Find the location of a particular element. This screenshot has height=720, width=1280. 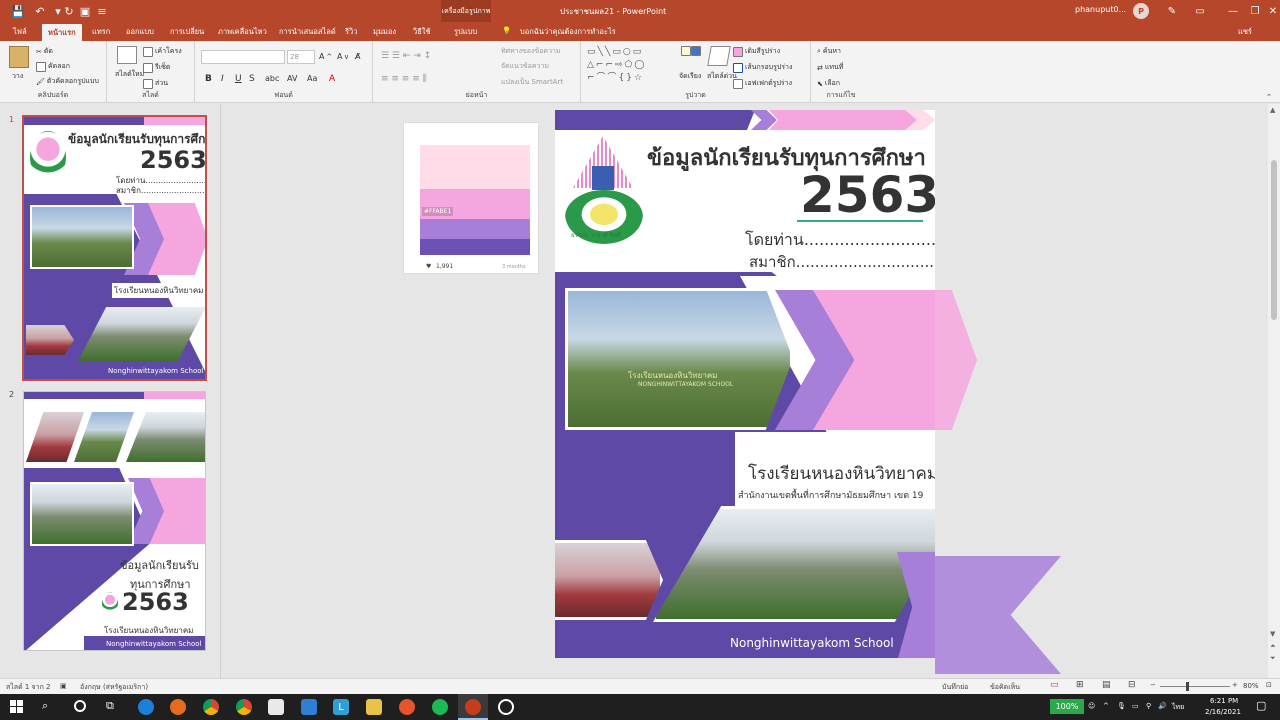

section-button: ส่วน is located at coordinates (155, 83).